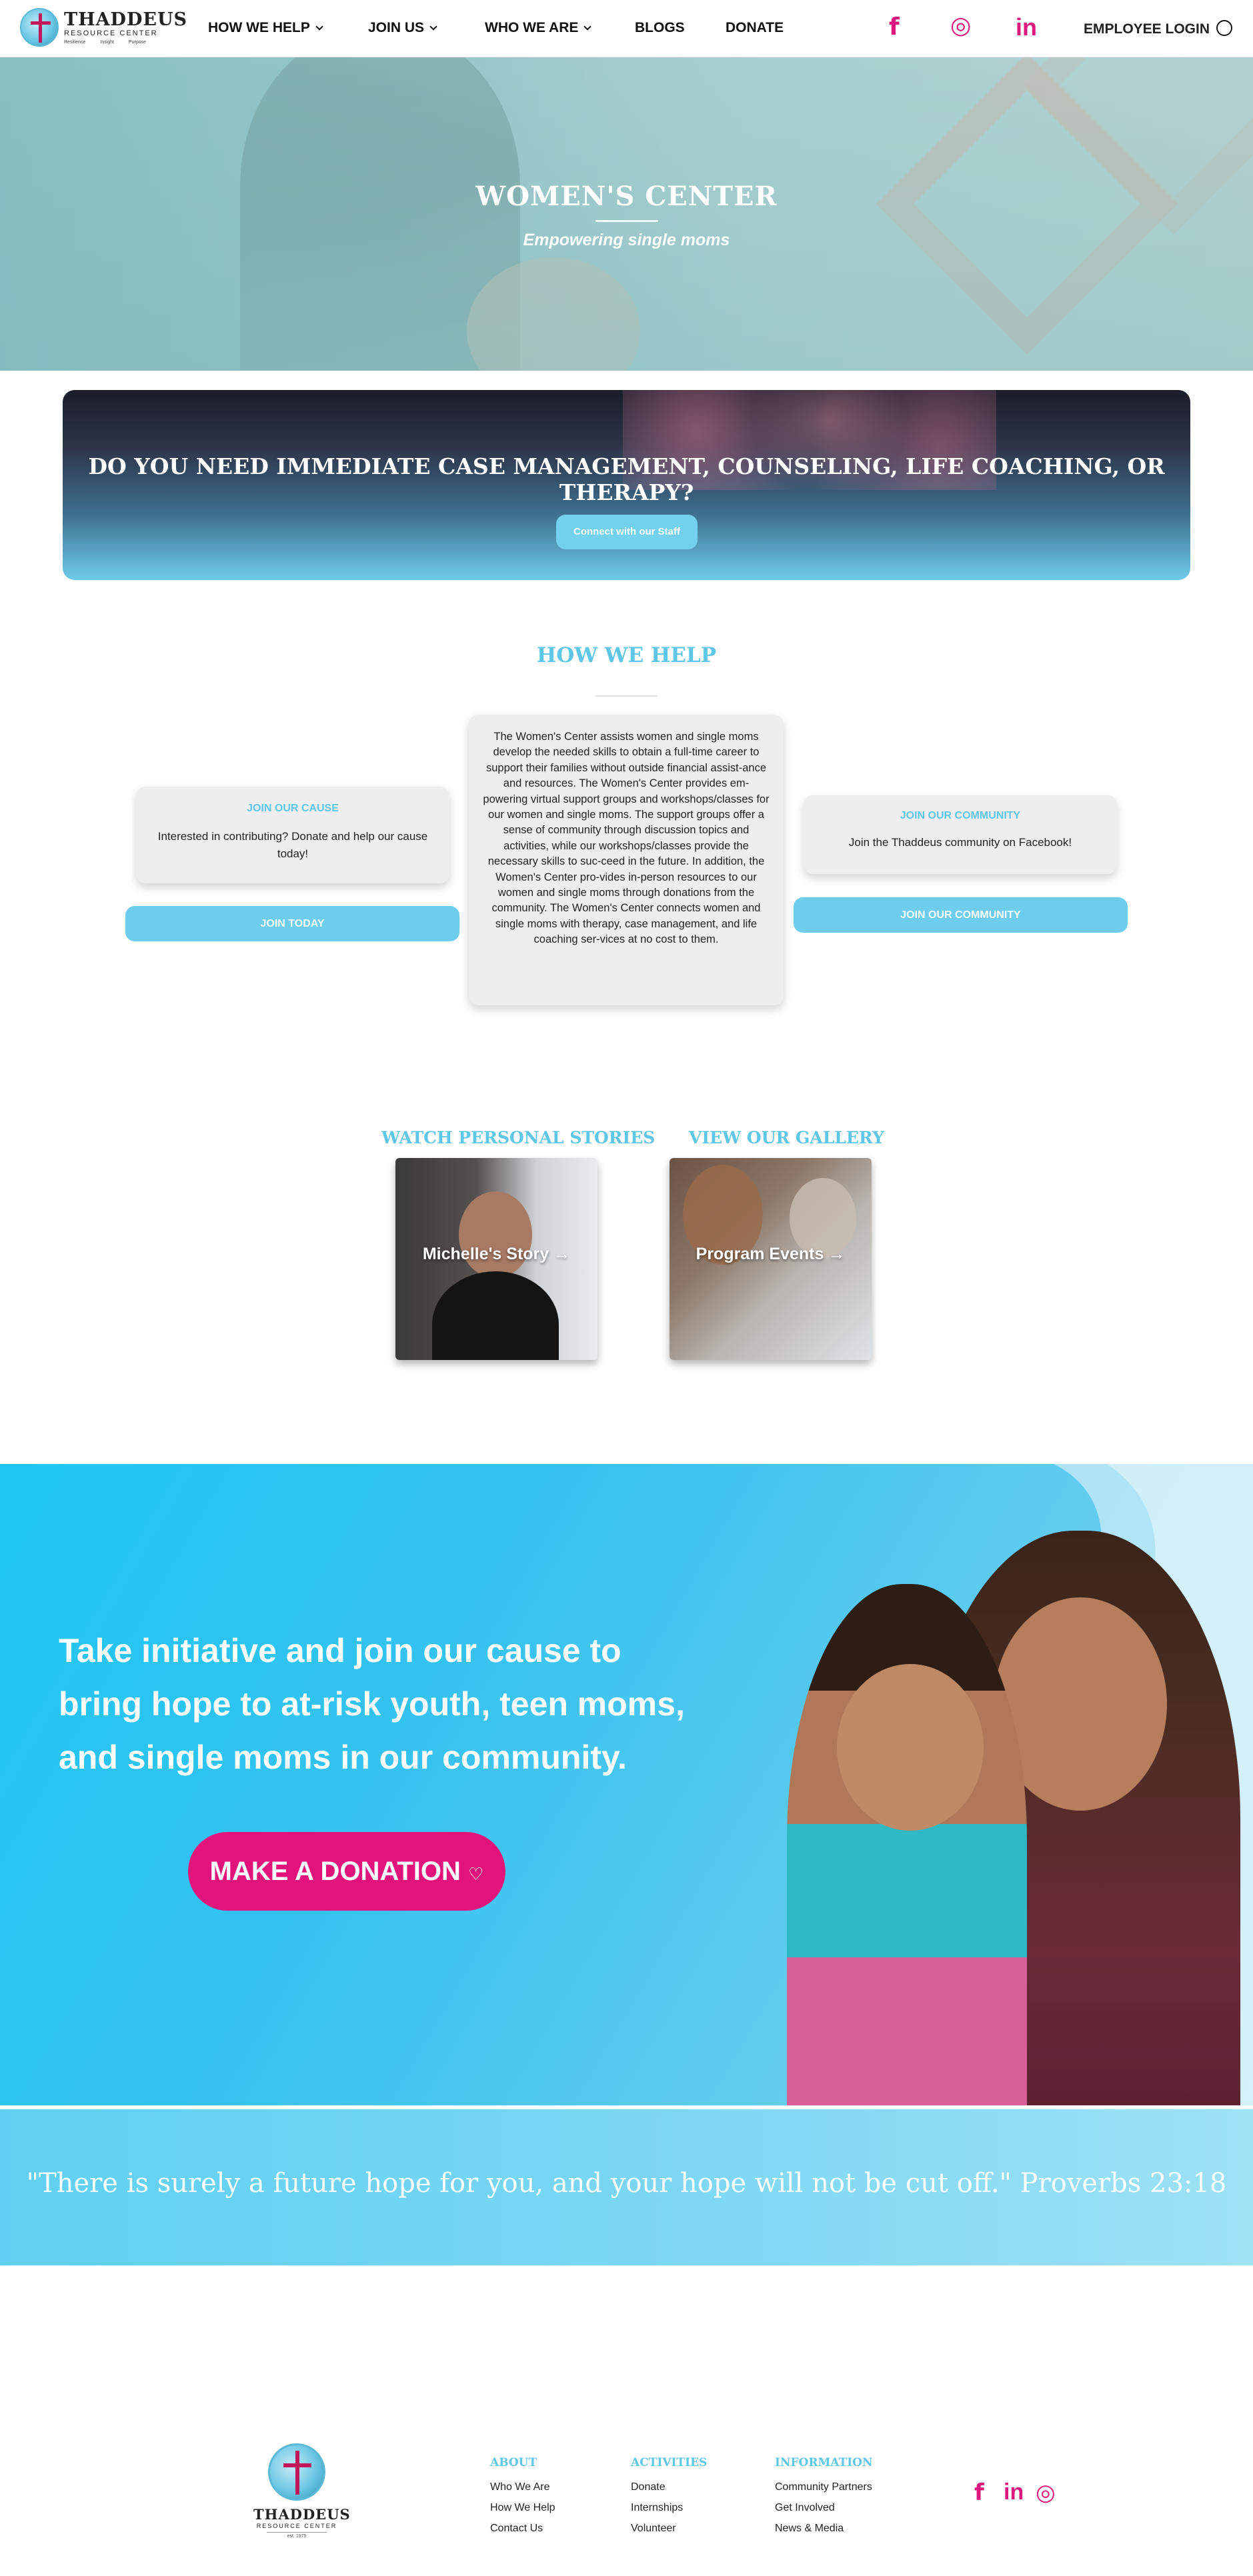  I want to click on card-title: JOIN OUR COMMUNITY, so click(960, 815).